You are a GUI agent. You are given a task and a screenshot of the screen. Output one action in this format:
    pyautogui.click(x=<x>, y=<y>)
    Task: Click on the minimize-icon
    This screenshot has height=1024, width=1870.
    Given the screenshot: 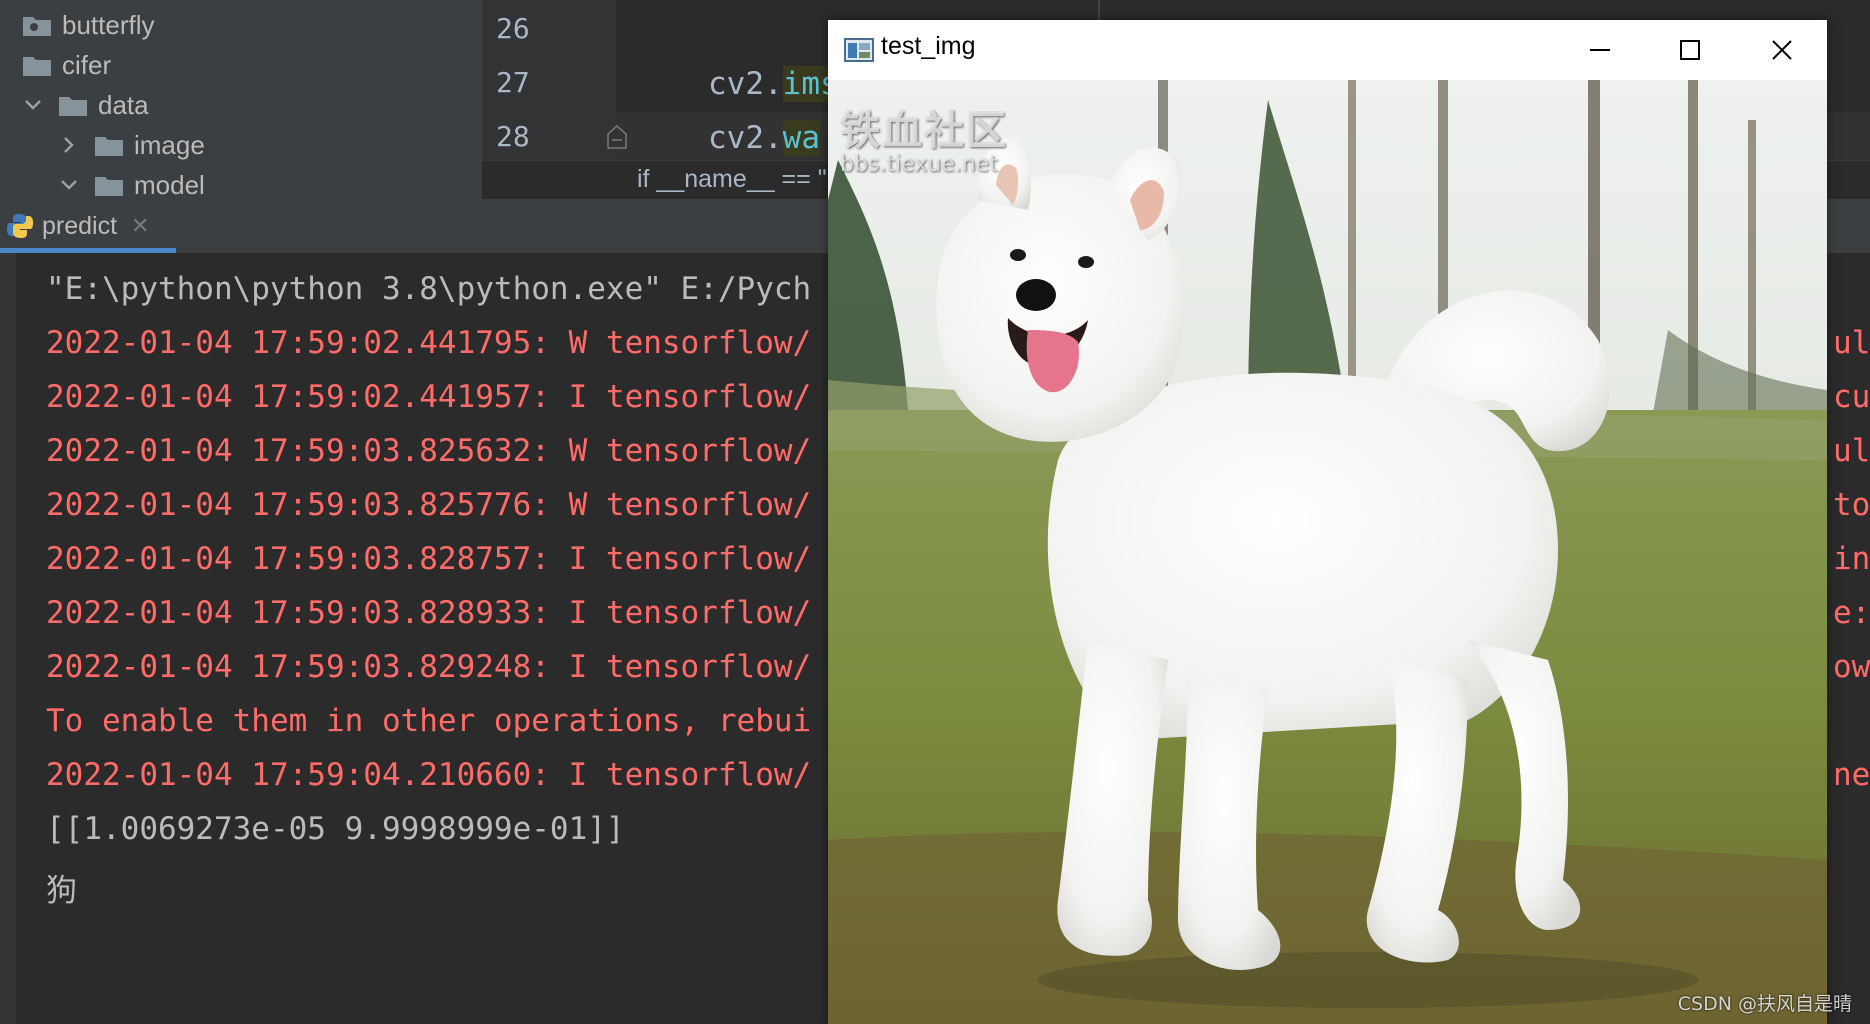 What is the action you would take?
    pyautogui.click(x=1600, y=50)
    